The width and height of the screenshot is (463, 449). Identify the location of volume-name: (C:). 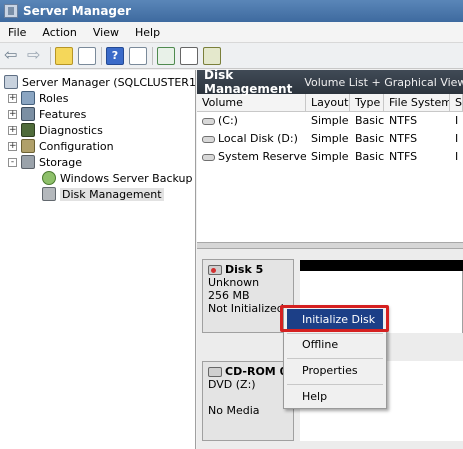
(228, 120).